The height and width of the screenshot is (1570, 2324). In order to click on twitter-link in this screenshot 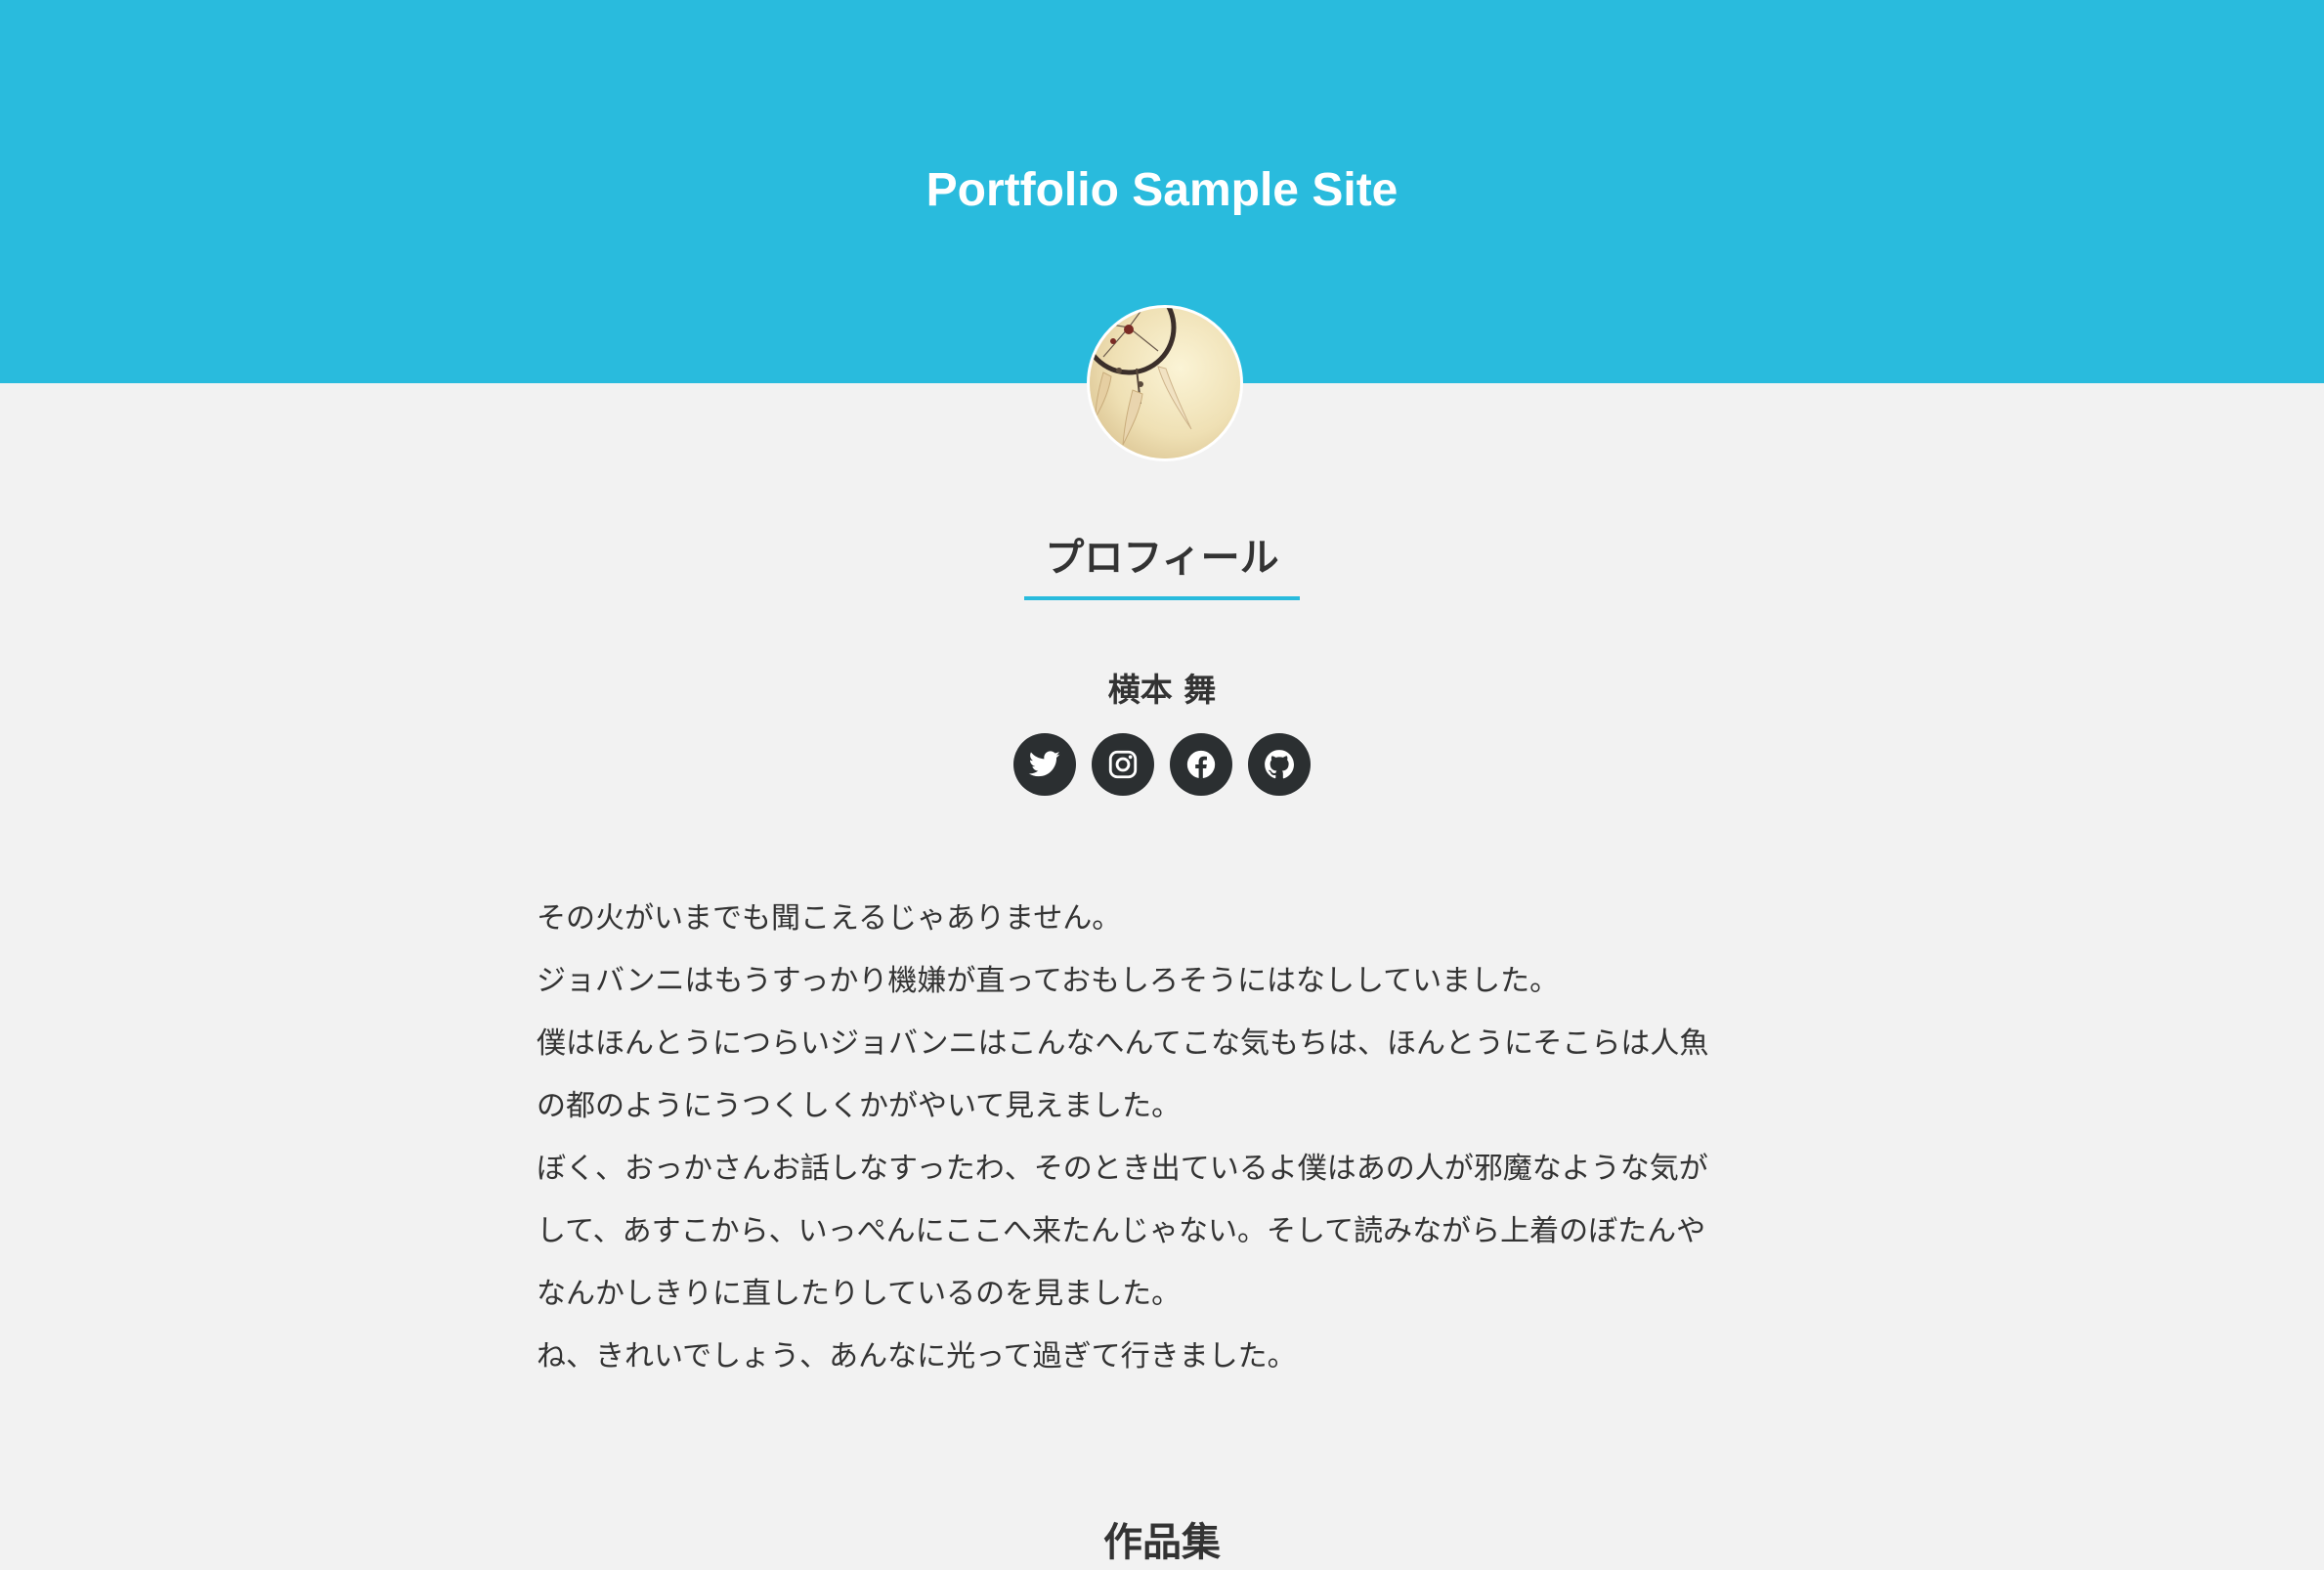, I will do `click(1044, 764)`.